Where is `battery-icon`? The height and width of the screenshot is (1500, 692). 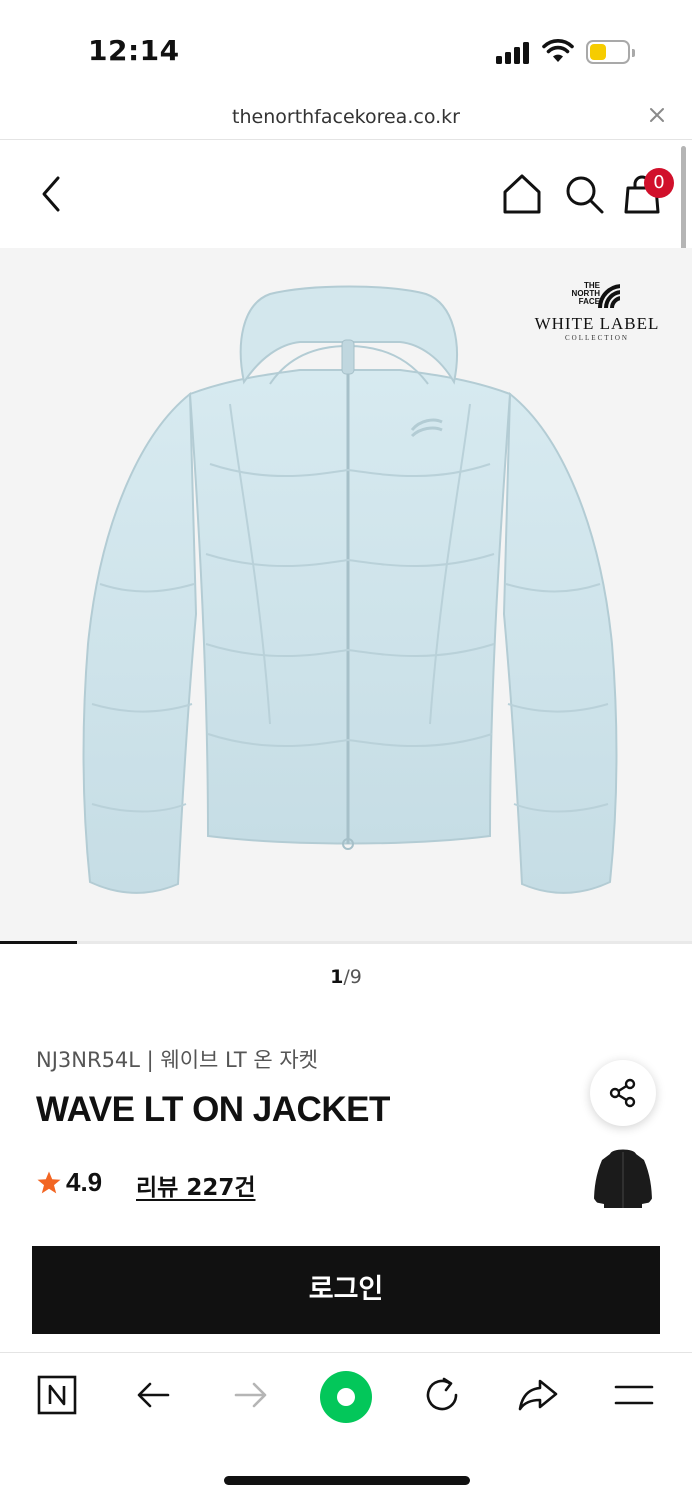
battery-icon is located at coordinates (610, 52).